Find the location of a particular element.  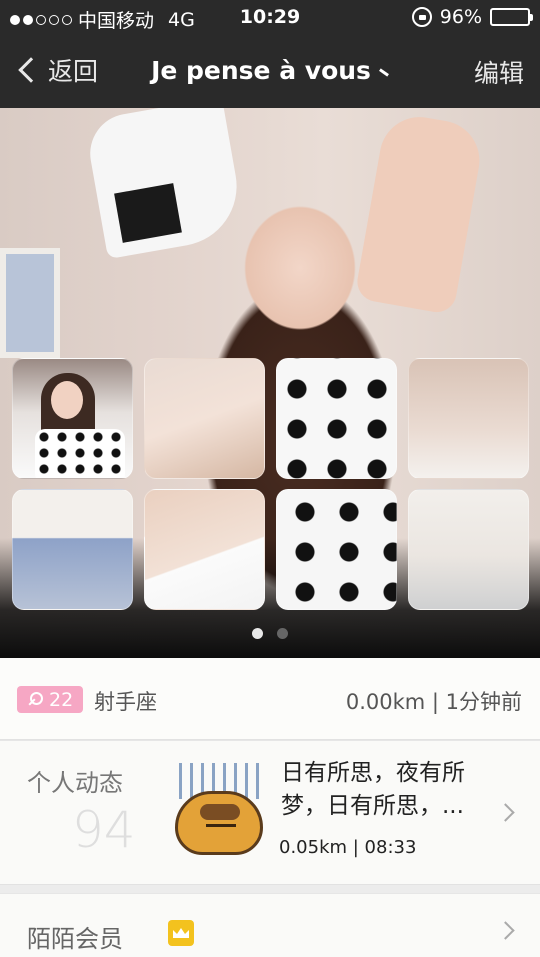

profile-info-row: 22 射手座 0.00km | 1分钟前 is located at coordinates (270, 699).